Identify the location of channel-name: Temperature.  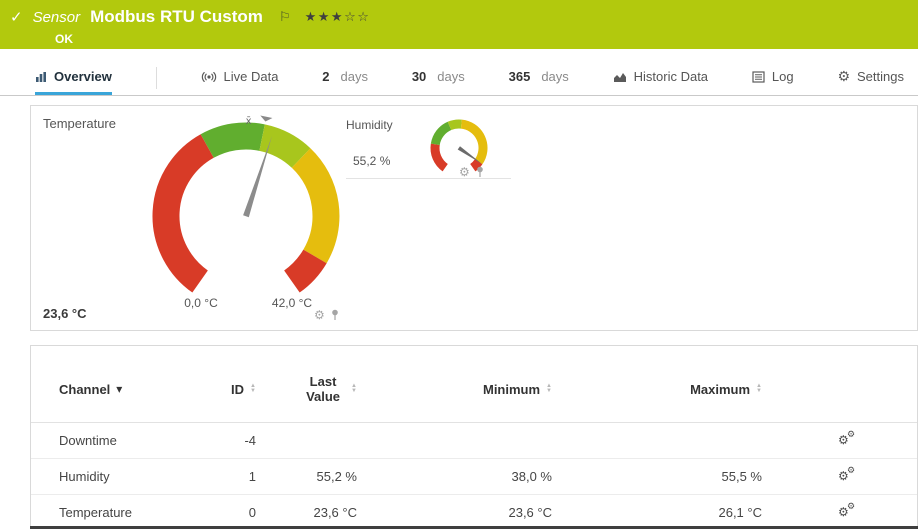
(95, 512).